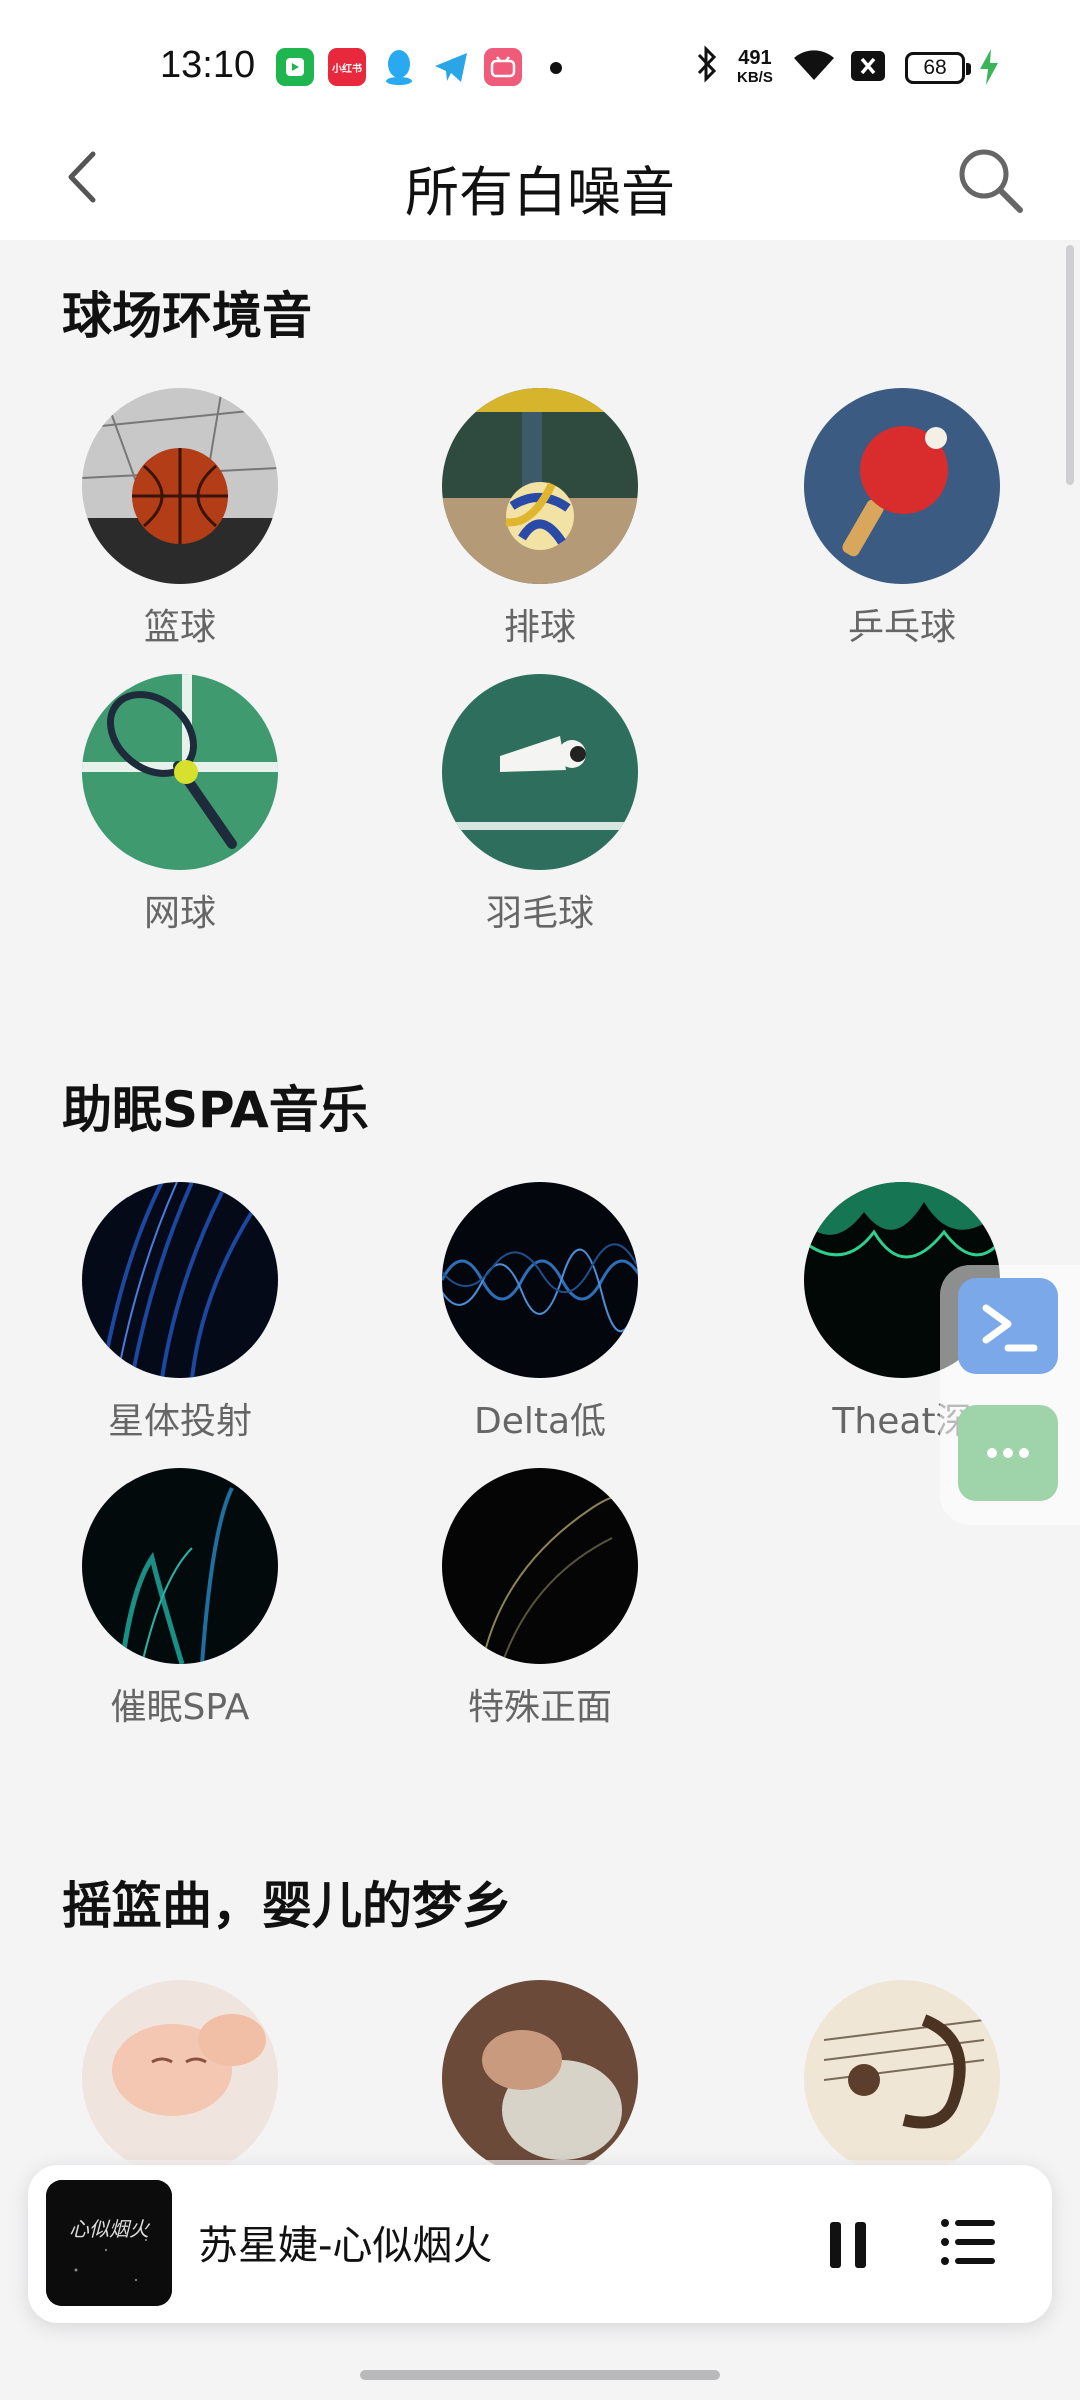  Describe the element at coordinates (814, 69) in the screenshot. I see `wifi-icon` at that location.